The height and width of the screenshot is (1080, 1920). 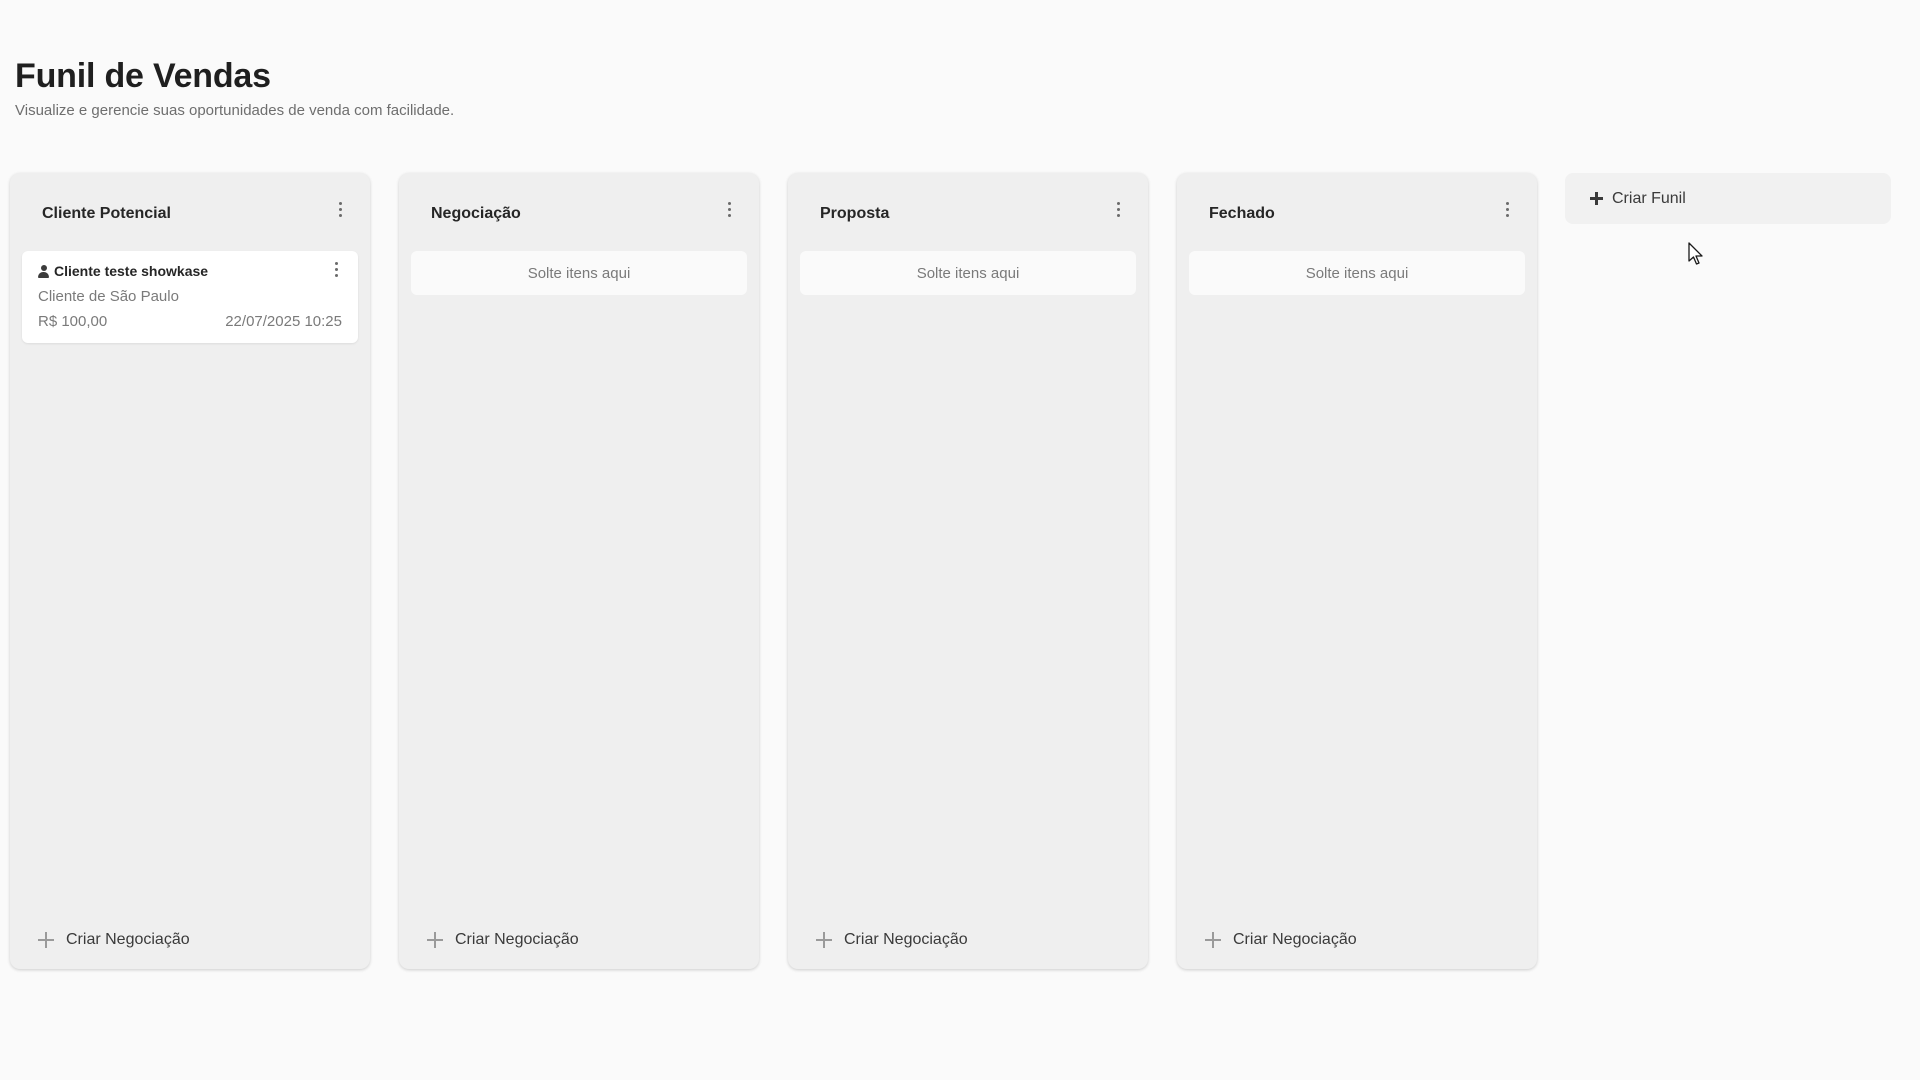 I want to click on page-title: Funil de Vendas, so click(x=143, y=76).